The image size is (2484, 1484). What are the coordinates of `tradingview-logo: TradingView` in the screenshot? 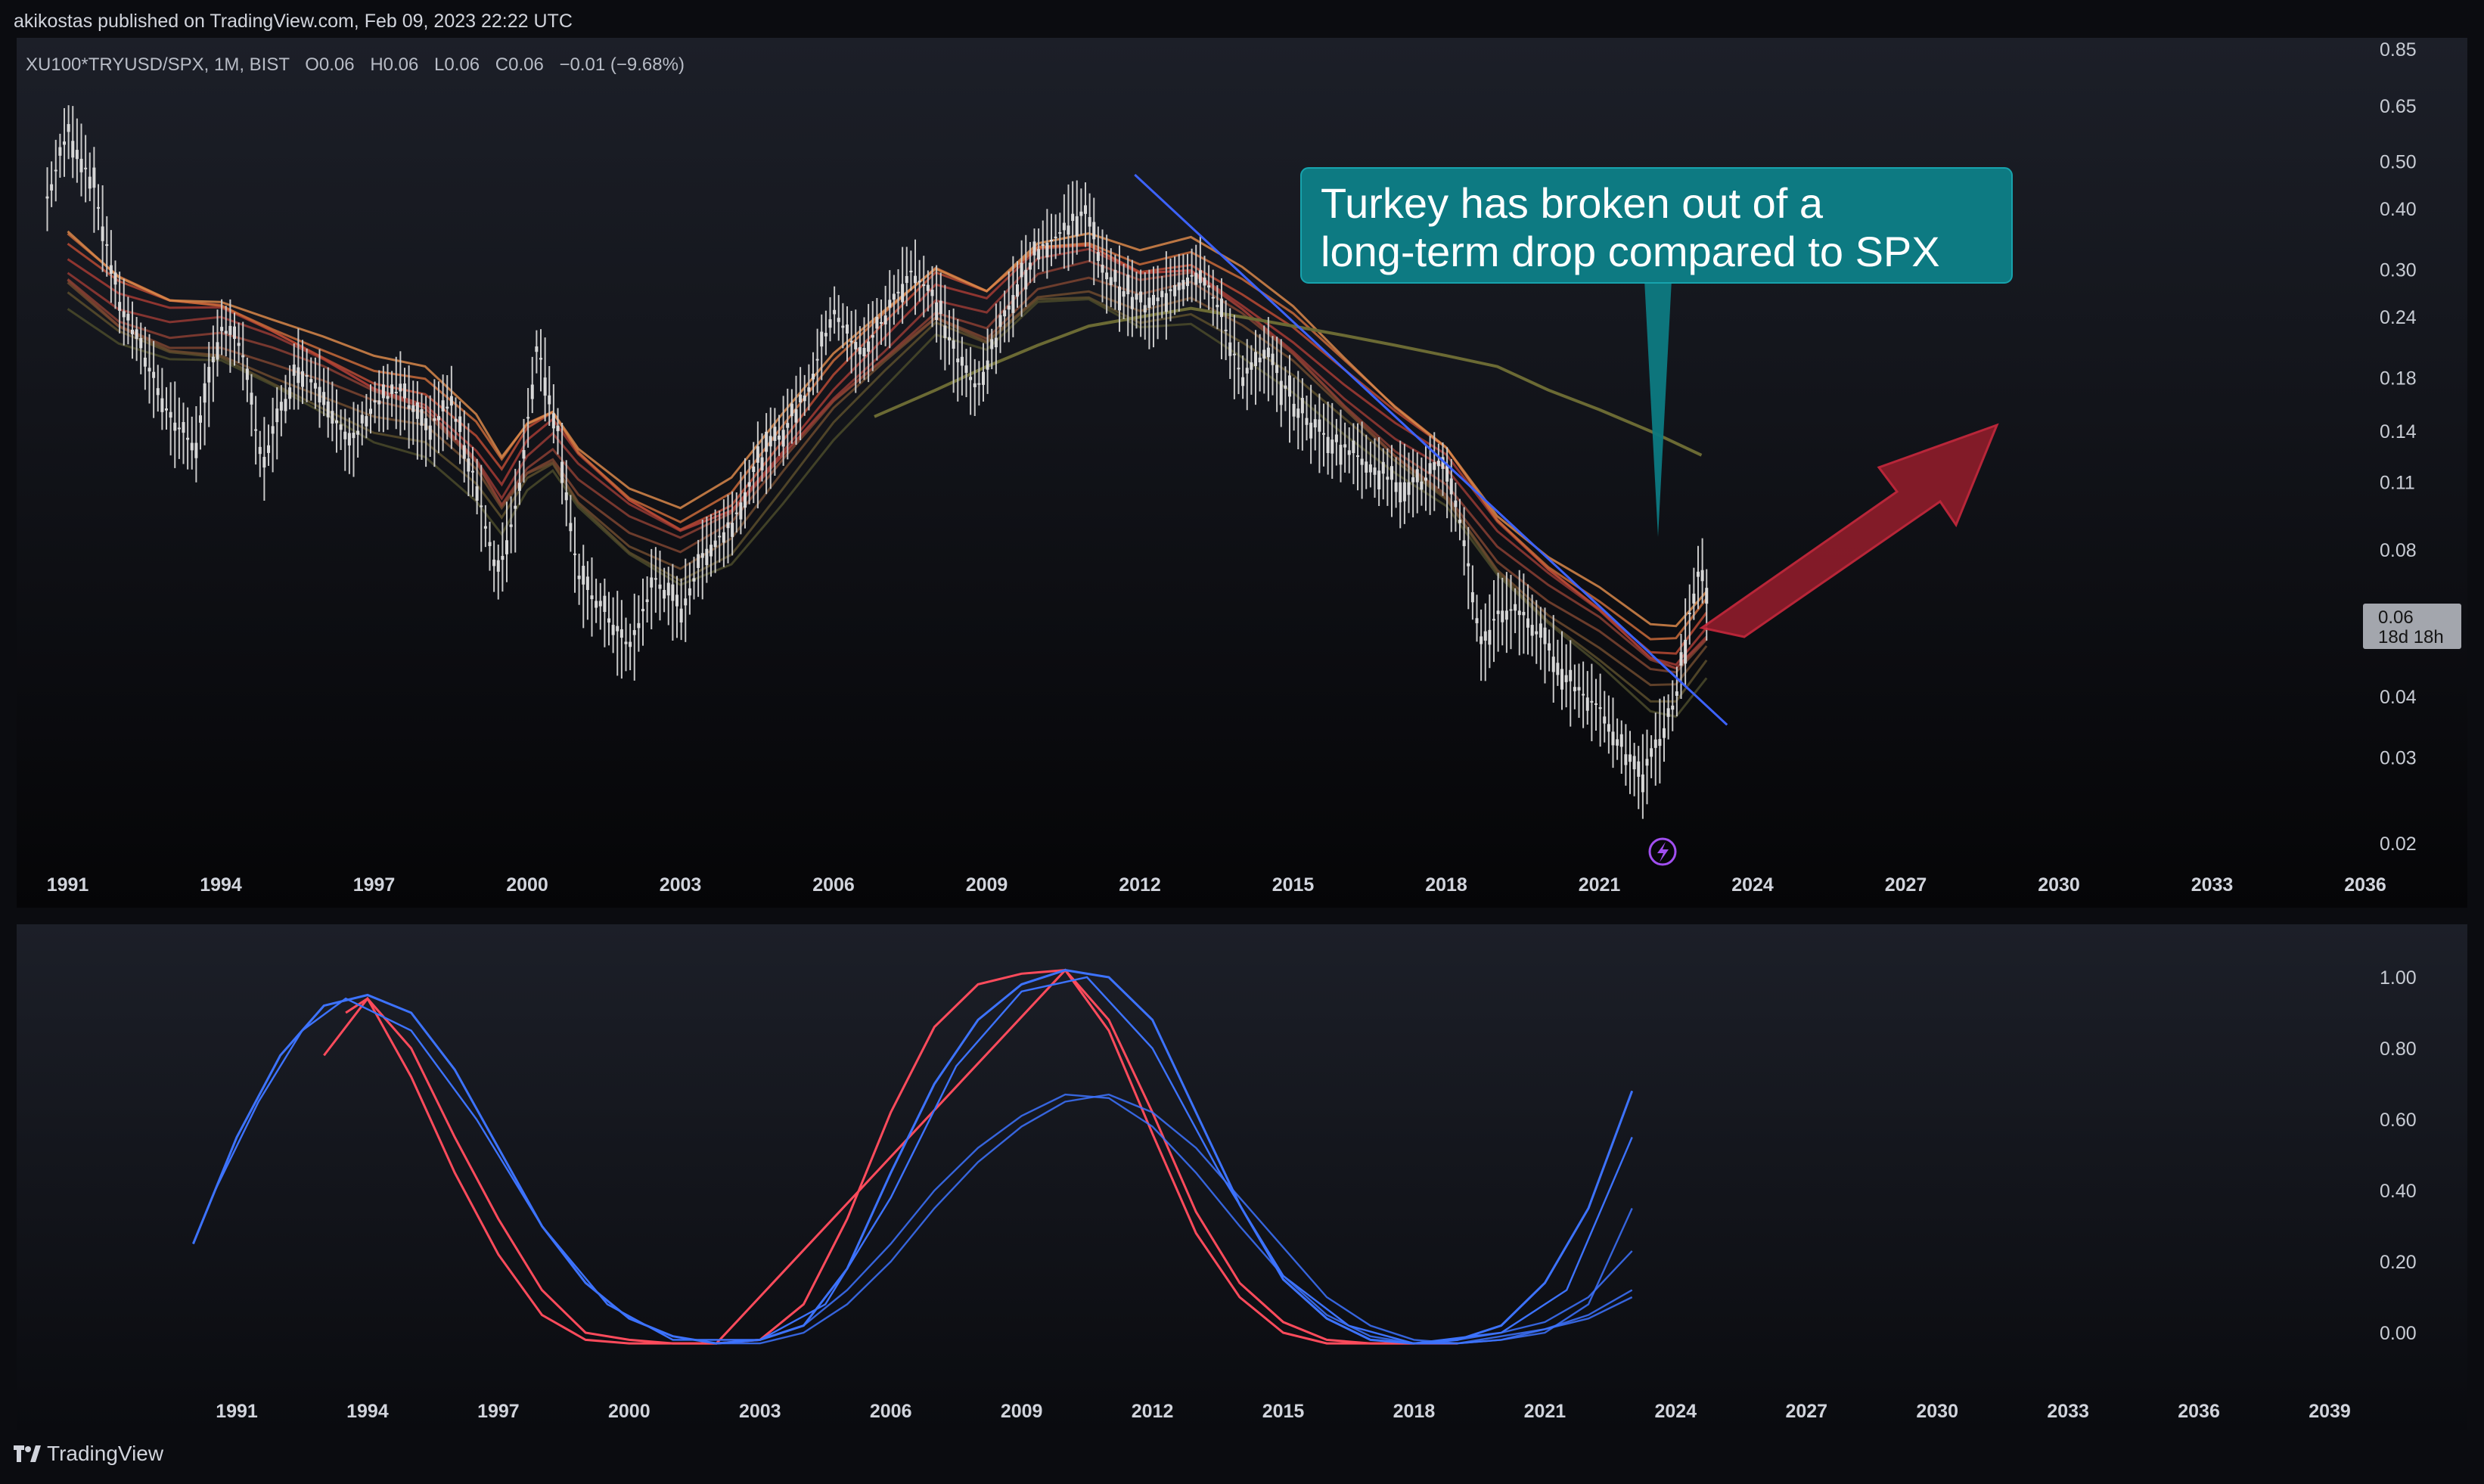 It's located at (89, 1454).